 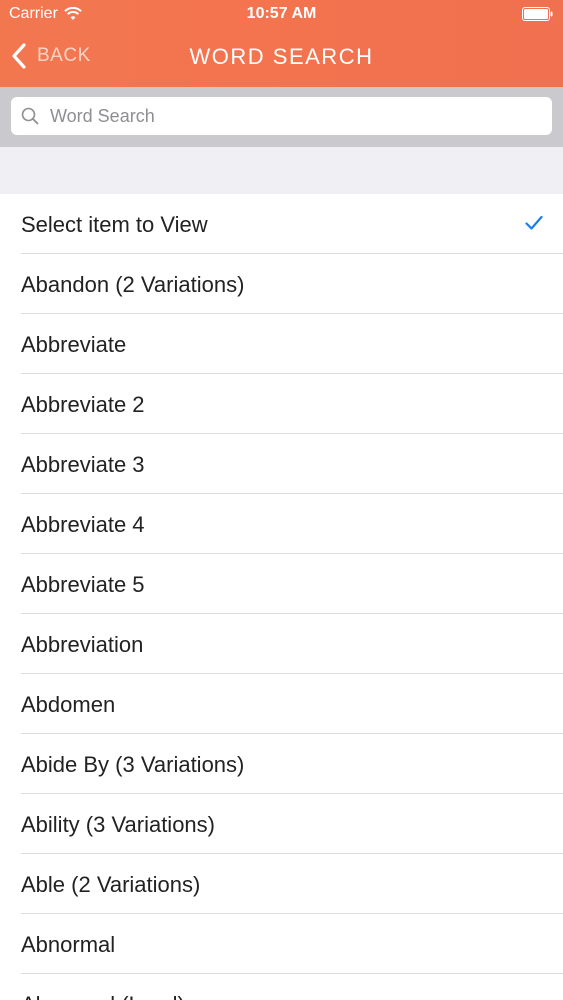 What do you see at coordinates (83, 404) in the screenshot?
I see `list-item-label: Abbreviate 2` at bounding box center [83, 404].